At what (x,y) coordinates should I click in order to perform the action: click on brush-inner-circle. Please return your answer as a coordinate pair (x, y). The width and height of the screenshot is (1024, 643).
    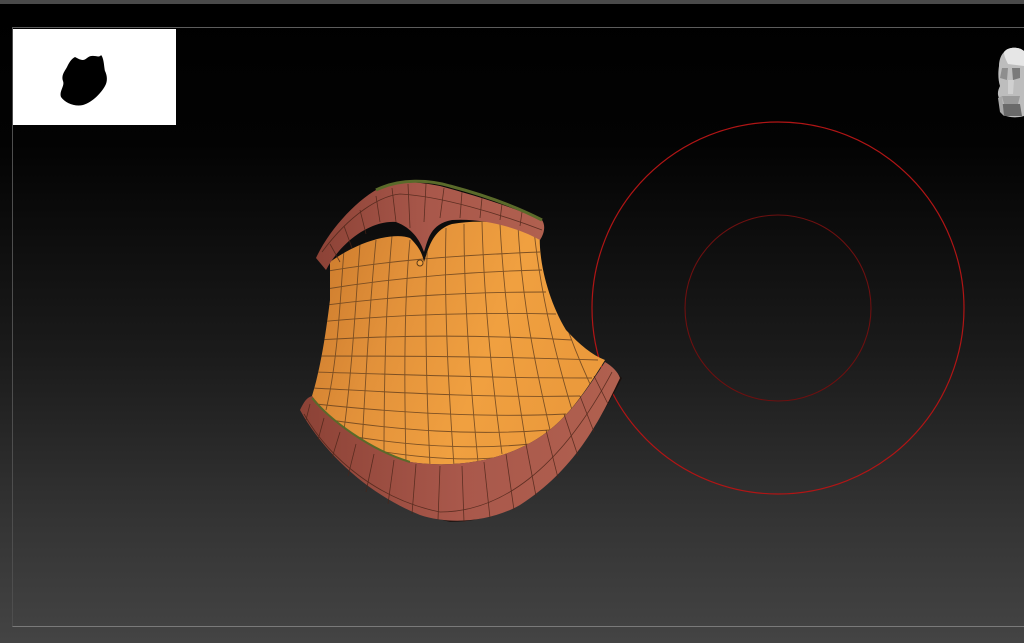
    Looking at the image, I should click on (778, 308).